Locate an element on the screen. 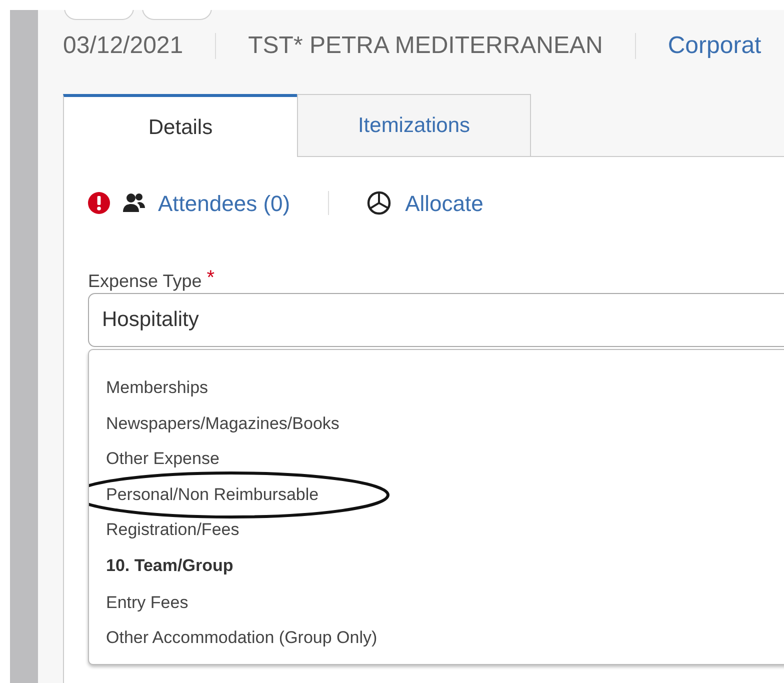 The width and height of the screenshot is (784, 683). dropdown-option: Registration/Fees is located at coordinates (173, 529).